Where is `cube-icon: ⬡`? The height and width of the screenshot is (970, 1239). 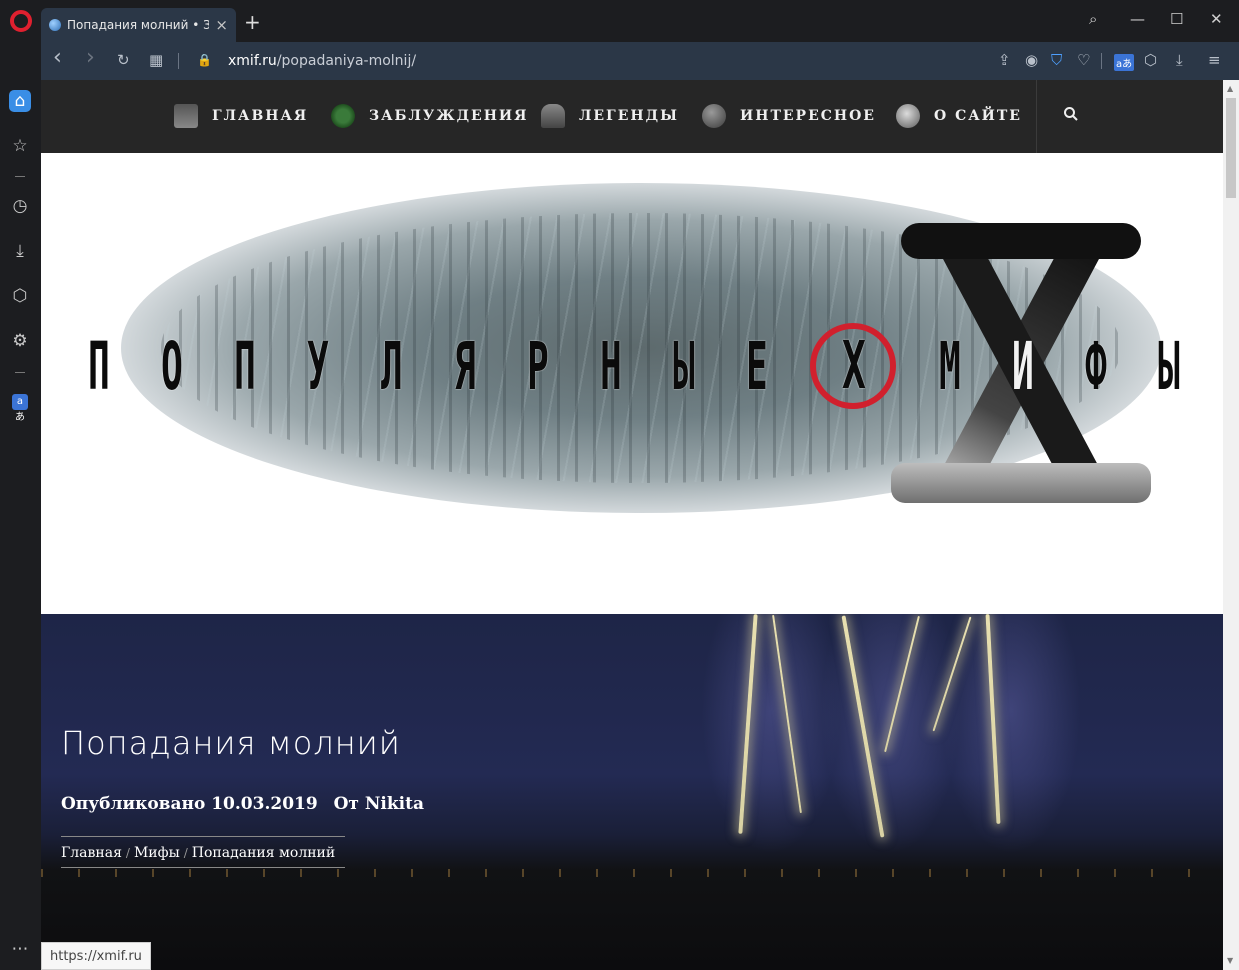
cube-icon: ⬡ is located at coordinates (20, 296).